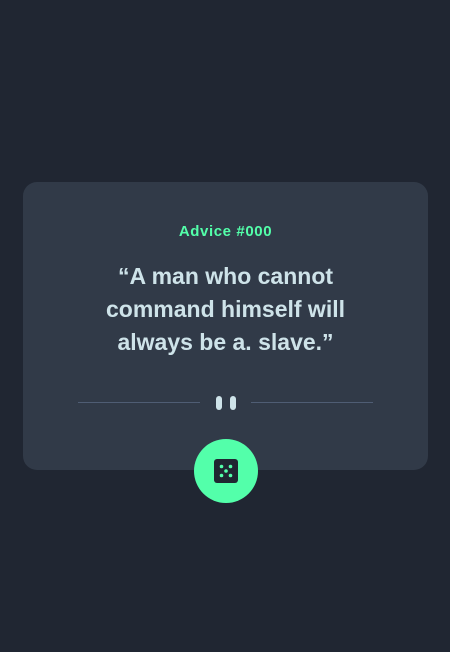 The height and width of the screenshot is (652, 450). Describe the element at coordinates (225, 231) in the screenshot. I see `advice-id: Advice #000` at that location.